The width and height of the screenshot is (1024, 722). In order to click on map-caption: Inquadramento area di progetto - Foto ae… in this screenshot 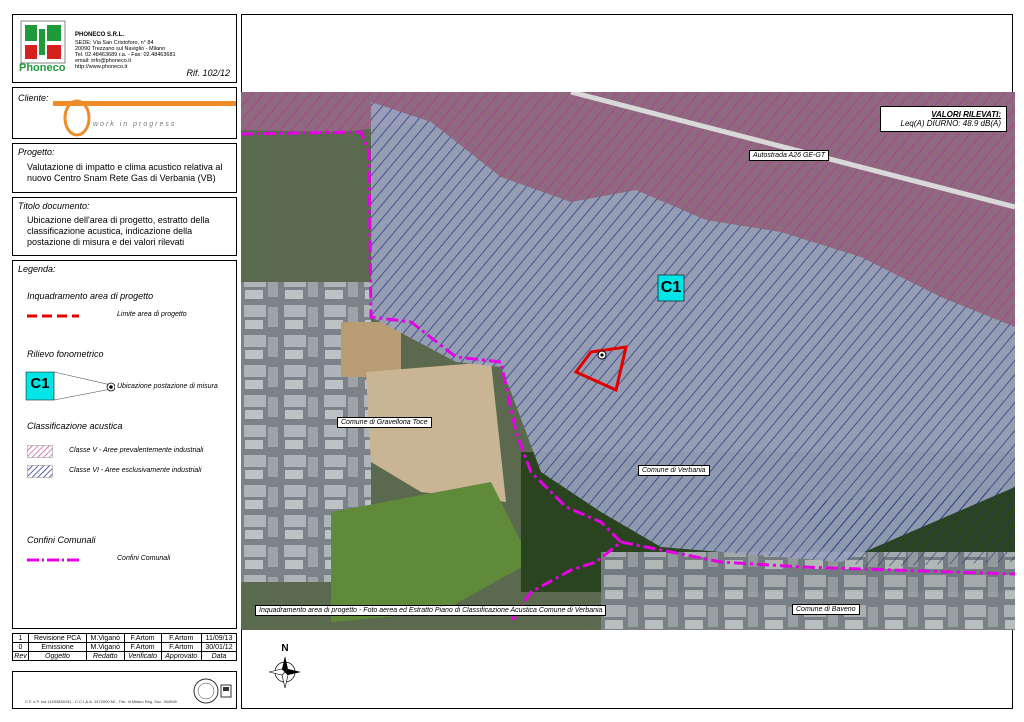, I will do `click(431, 610)`.